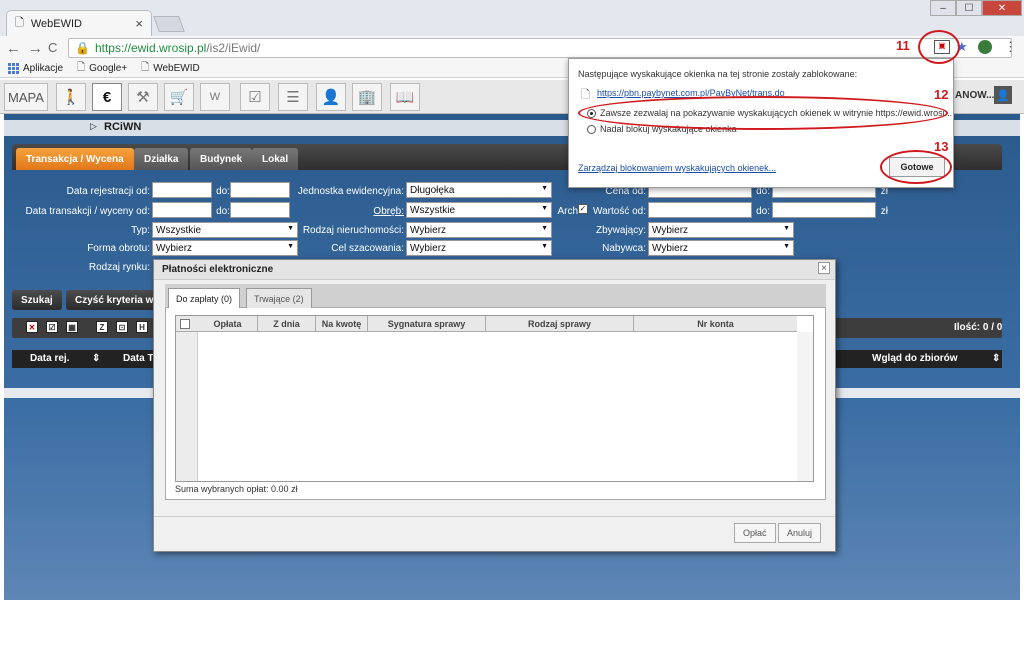 Image resolution: width=1024 pixels, height=651 pixels. I want to click on data-trans-from-input, so click(182, 210).